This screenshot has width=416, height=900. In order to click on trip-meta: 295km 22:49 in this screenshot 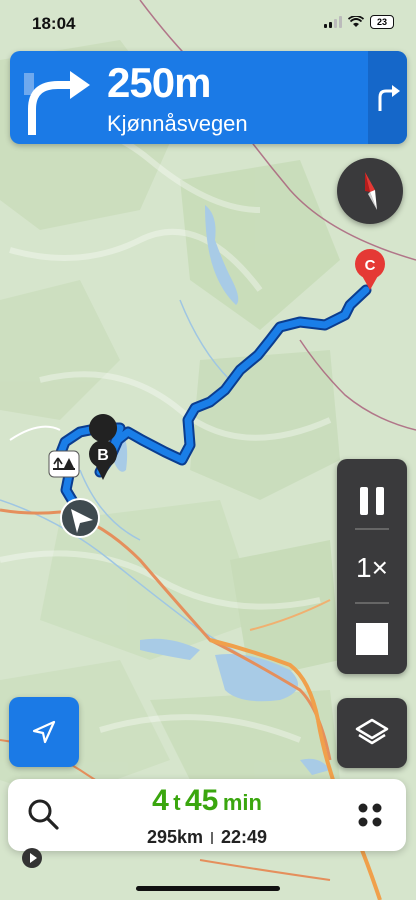, I will do `click(207, 837)`.